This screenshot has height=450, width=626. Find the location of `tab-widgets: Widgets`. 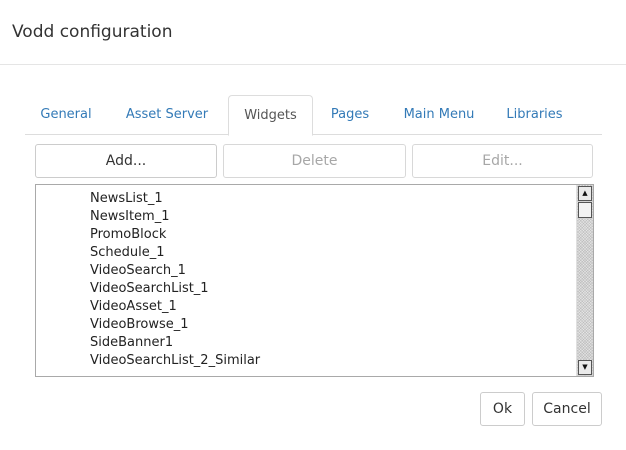

tab-widgets: Widgets is located at coordinates (270, 115).